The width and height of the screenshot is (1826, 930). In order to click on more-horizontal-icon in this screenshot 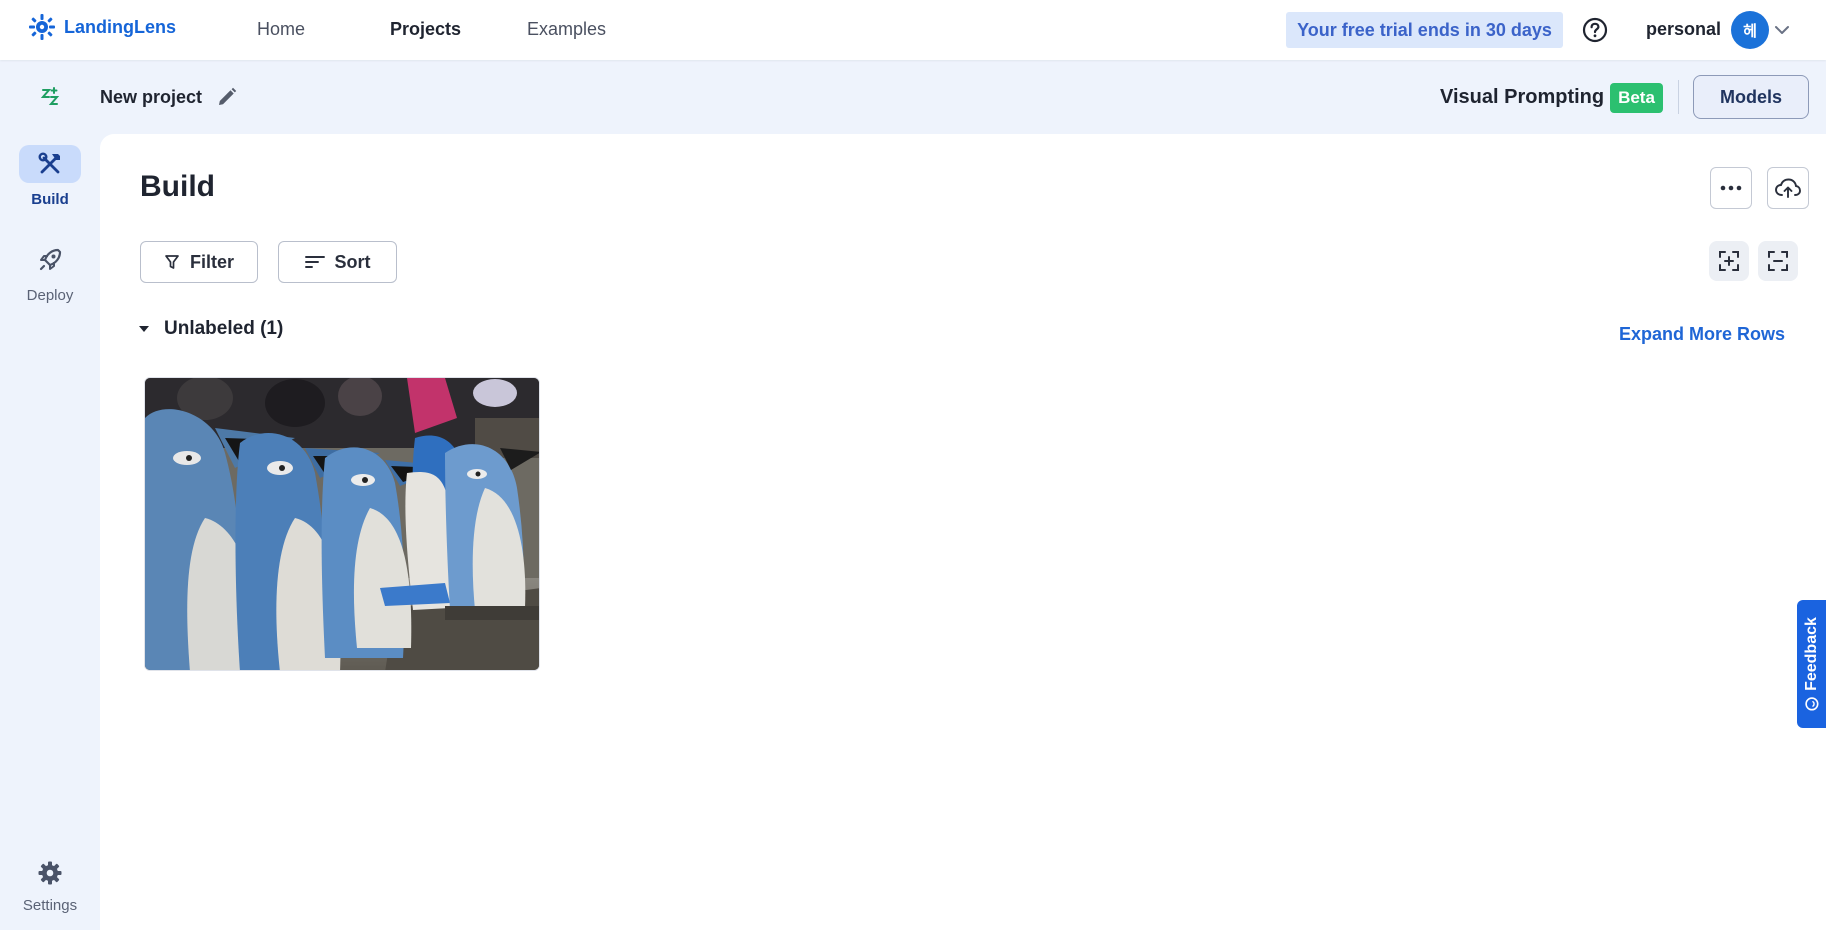, I will do `click(1731, 188)`.